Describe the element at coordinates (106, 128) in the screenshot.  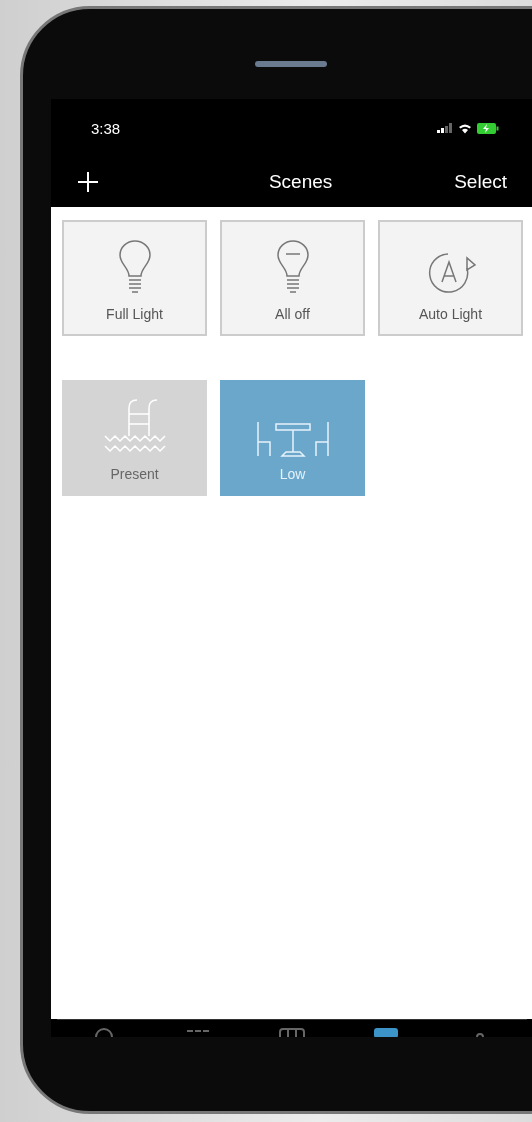
I see `status-time: 3:38` at that location.